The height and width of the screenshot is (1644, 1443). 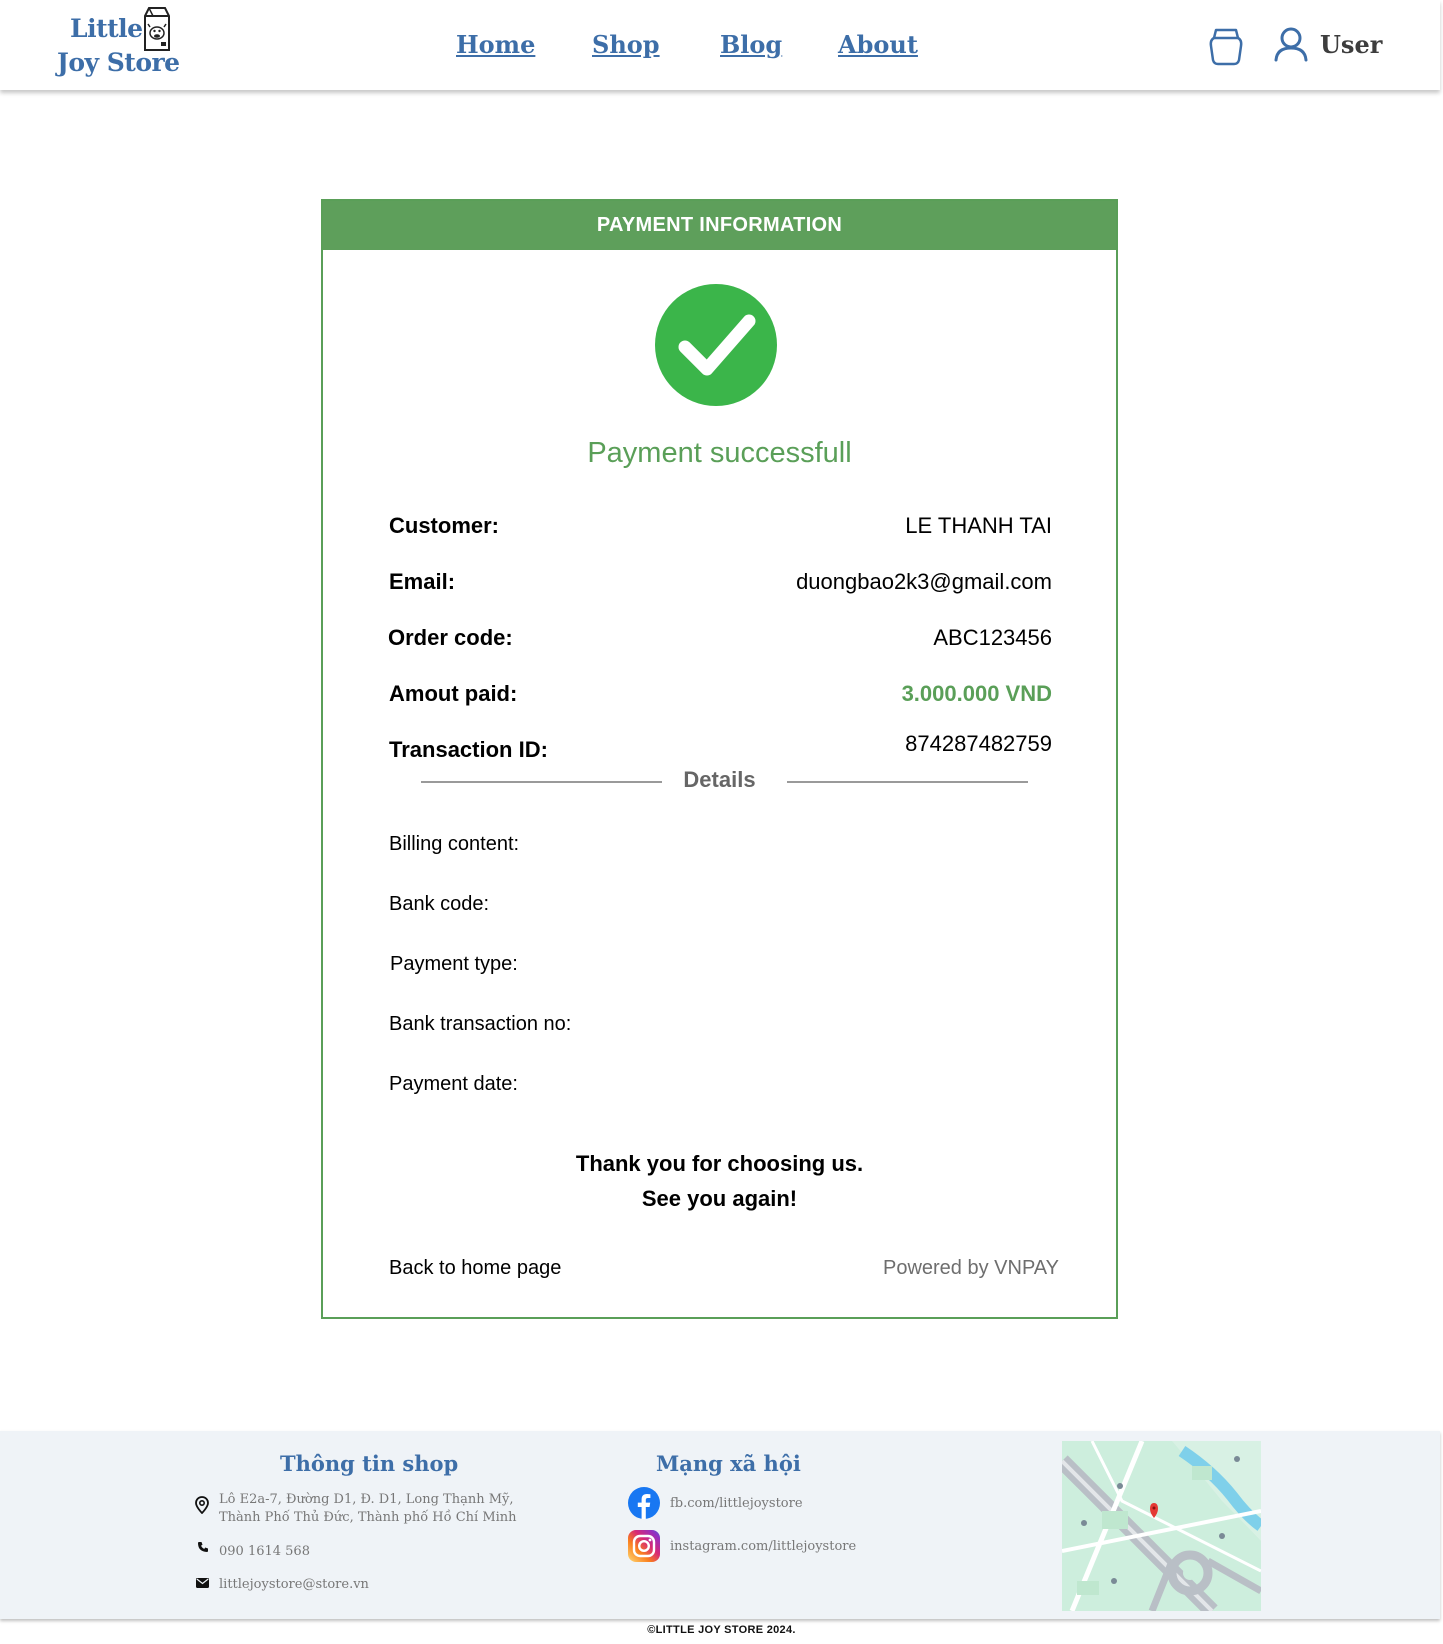 I want to click on shop-info-title: Thông tin shop, so click(x=369, y=1463).